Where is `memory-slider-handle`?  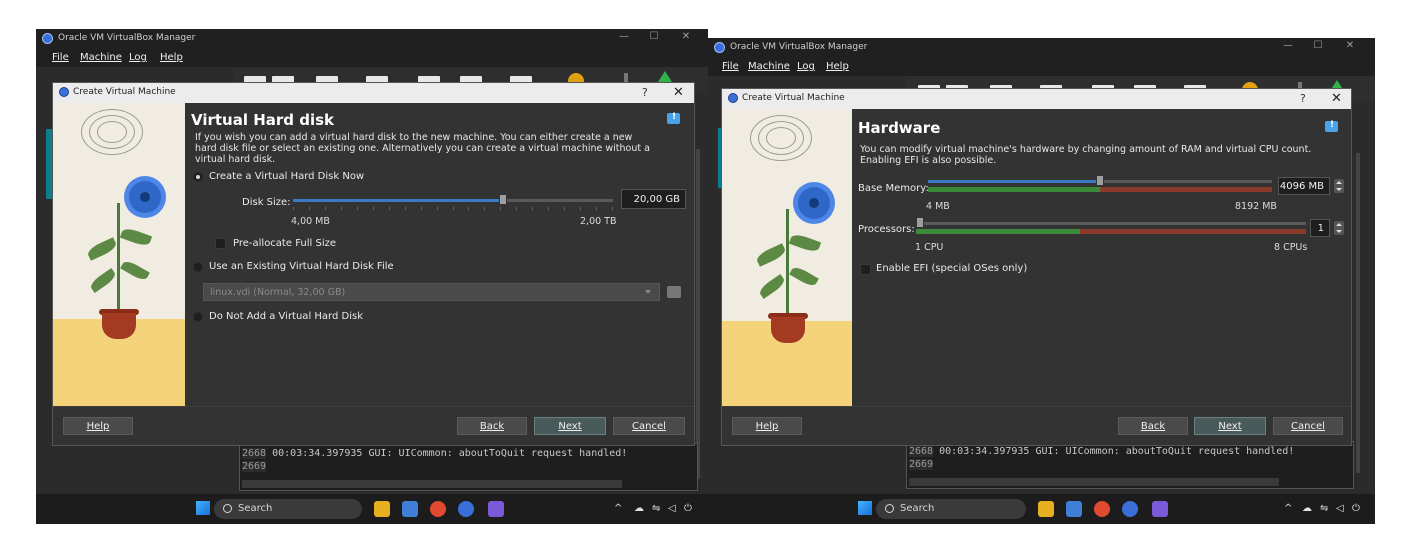 memory-slider-handle is located at coordinates (1100, 180).